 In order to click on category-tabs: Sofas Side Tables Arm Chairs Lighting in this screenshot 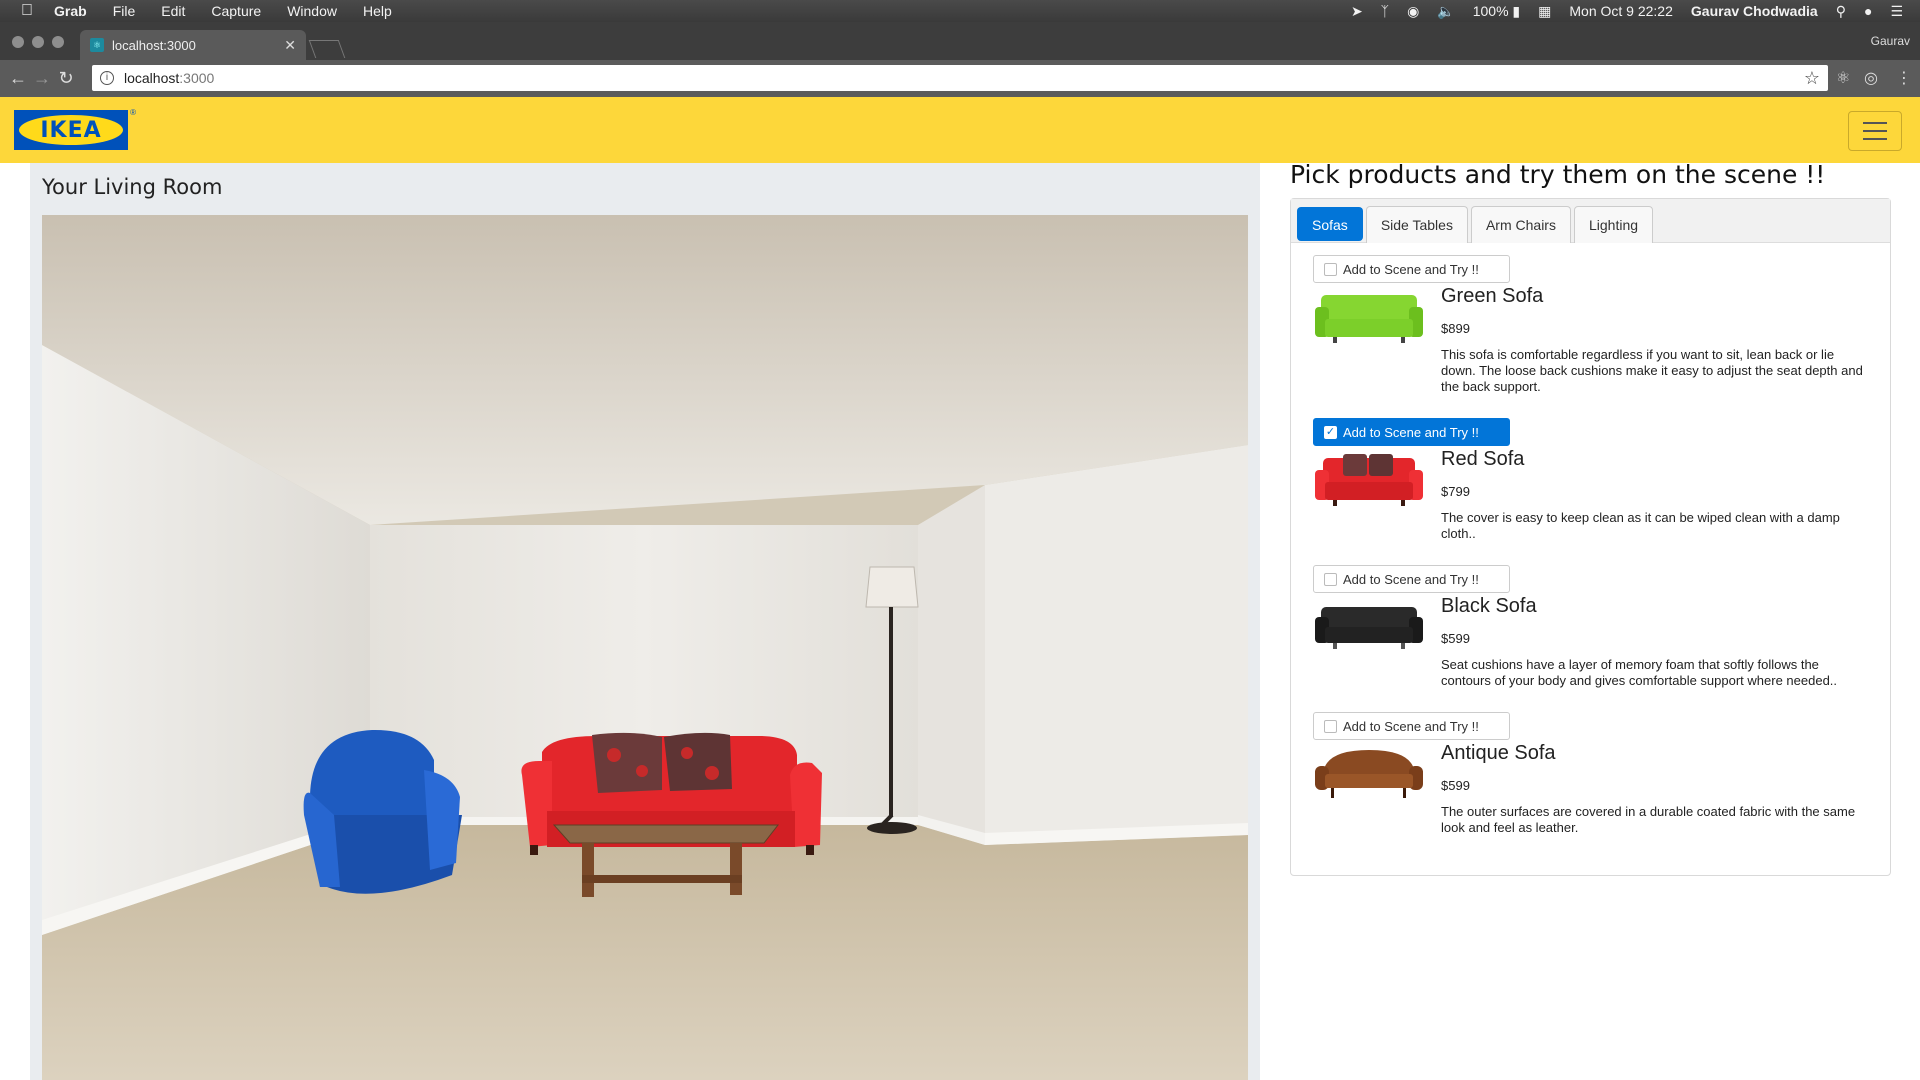, I will do `click(1590, 221)`.